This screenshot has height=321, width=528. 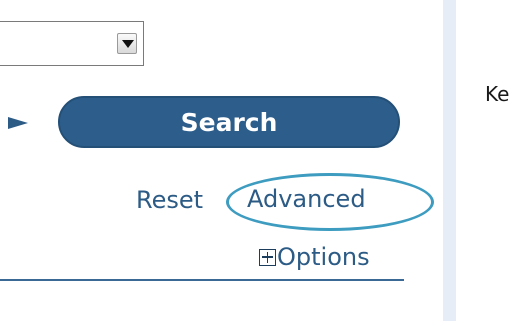 I want to click on plus-box-icon, so click(x=267, y=257).